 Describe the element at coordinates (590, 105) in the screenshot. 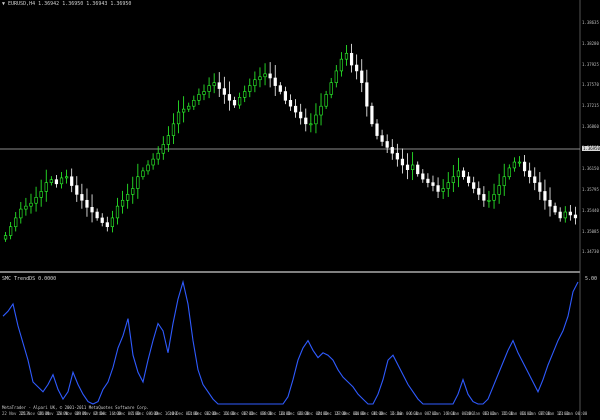

I see `price-tick-label: 1.37215` at that location.